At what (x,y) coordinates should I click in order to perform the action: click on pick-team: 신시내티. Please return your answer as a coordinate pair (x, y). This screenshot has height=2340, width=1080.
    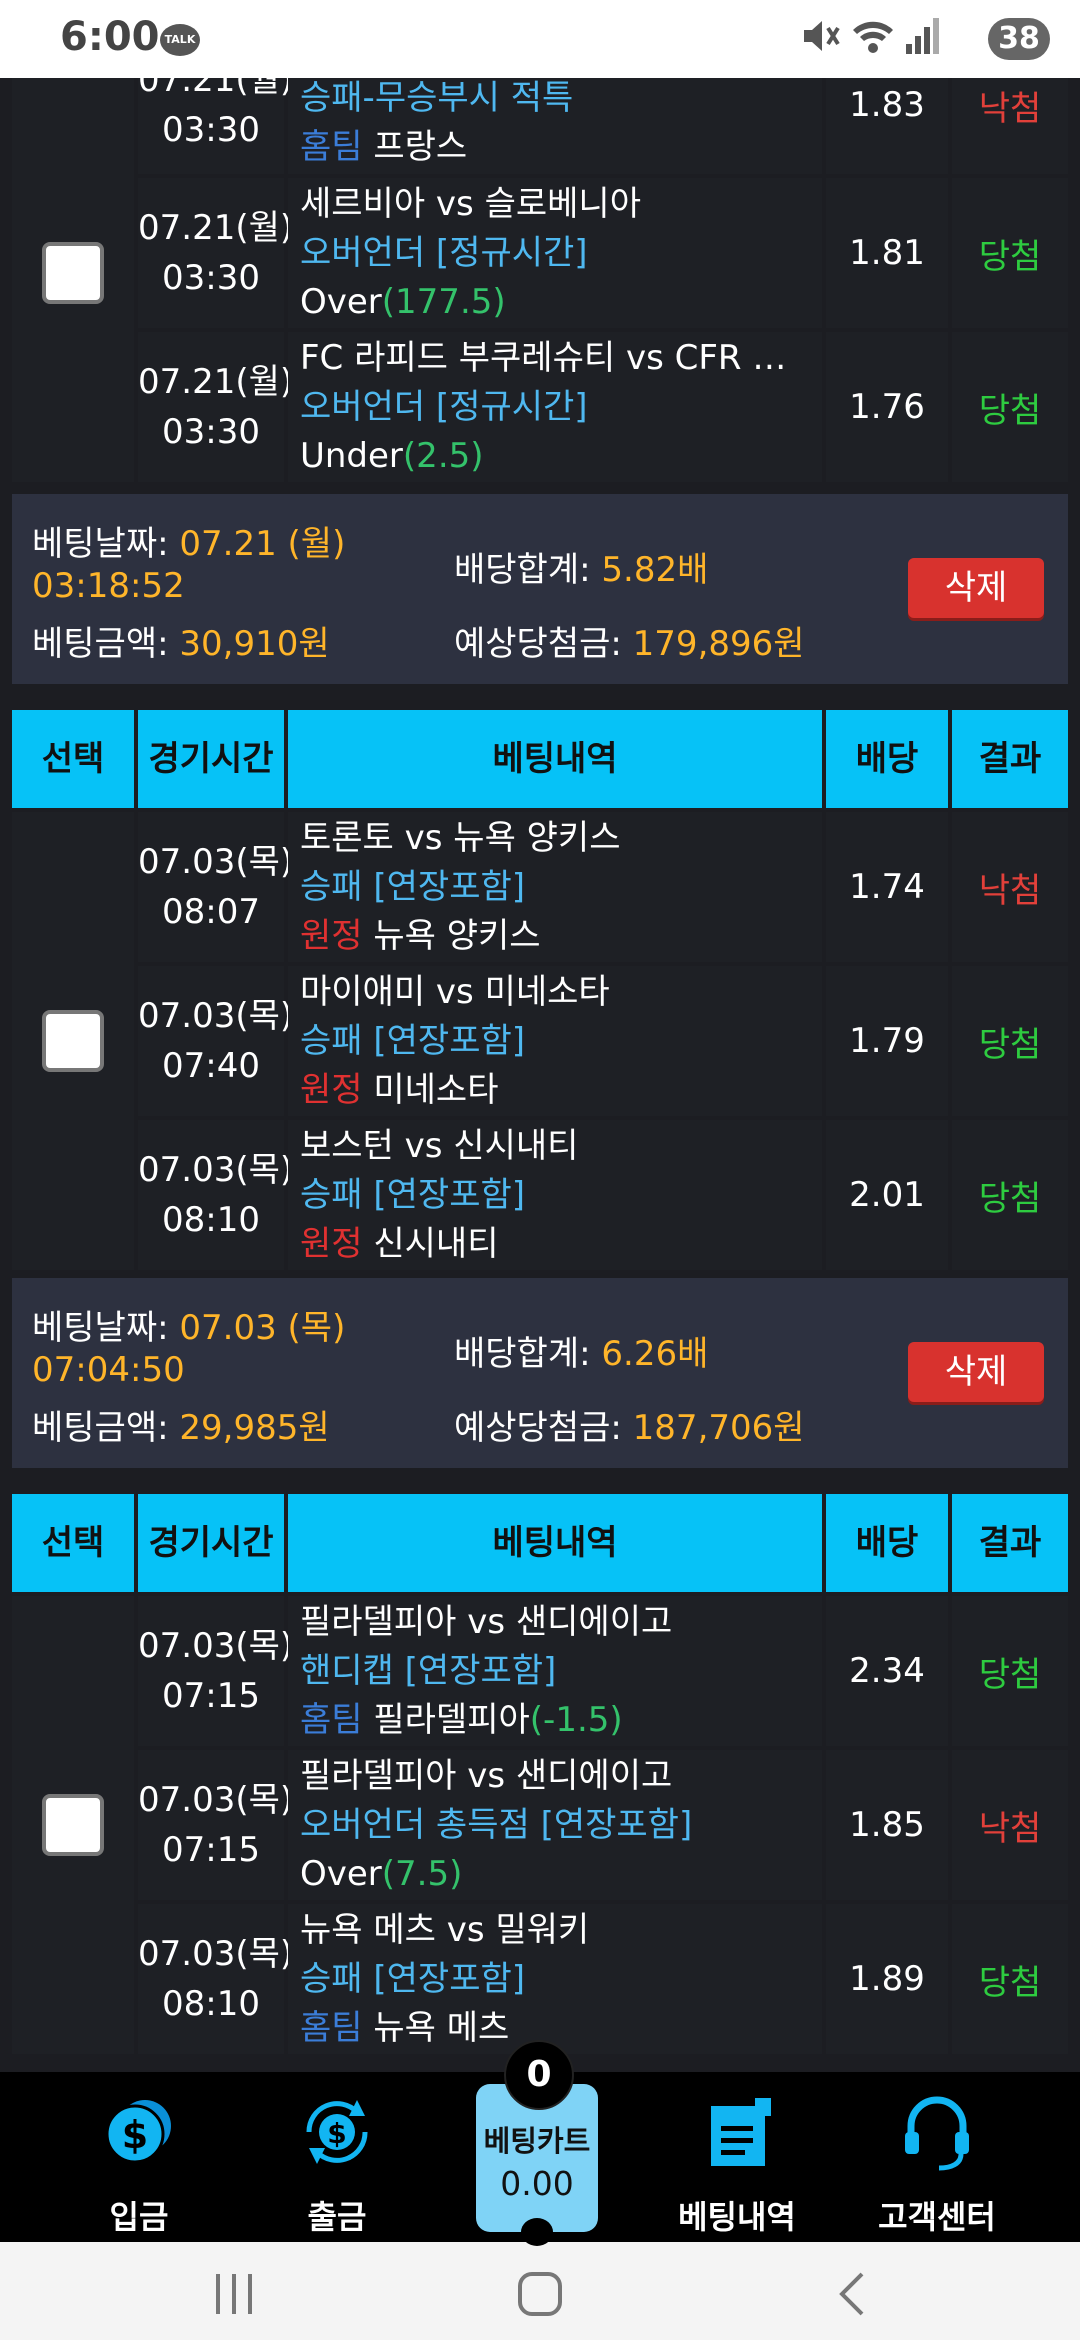
    Looking at the image, I should click on (436, 1243).